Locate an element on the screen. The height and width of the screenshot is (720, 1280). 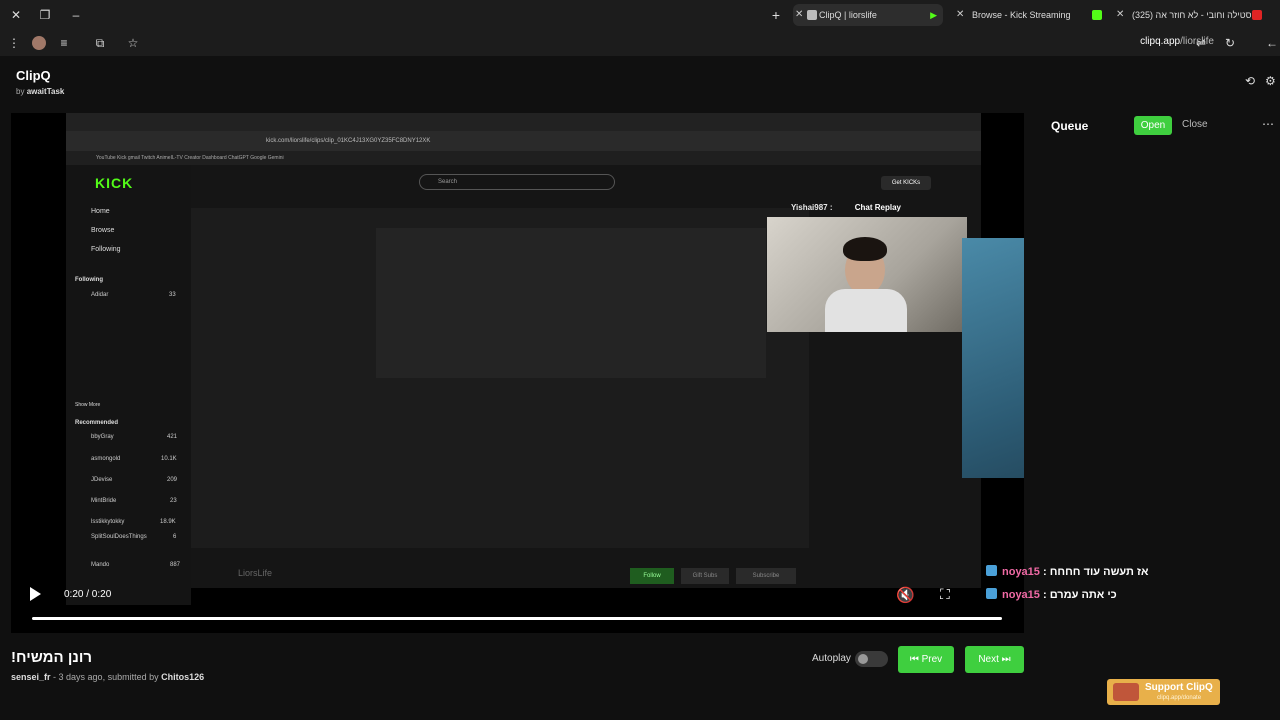
overlay-chat-message: noya15 : אז תעשה עוד חחחח is located at coordinates (1067, 571).